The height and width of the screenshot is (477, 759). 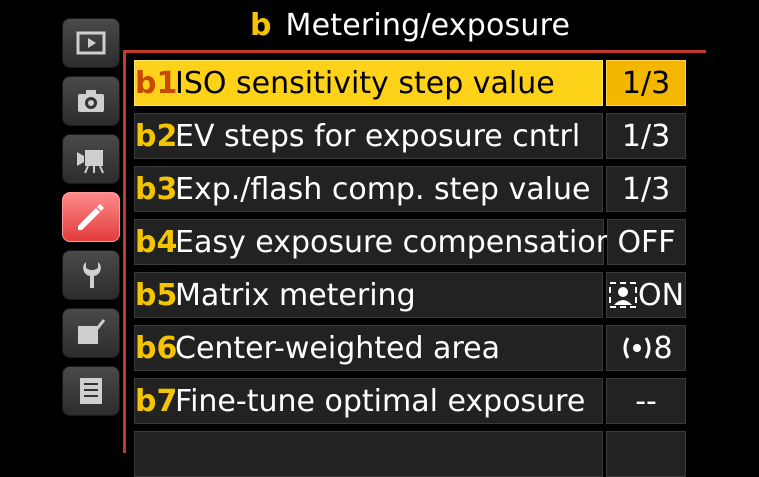 I want to click on sidebar-item-playback, so click(x=91, y=43).